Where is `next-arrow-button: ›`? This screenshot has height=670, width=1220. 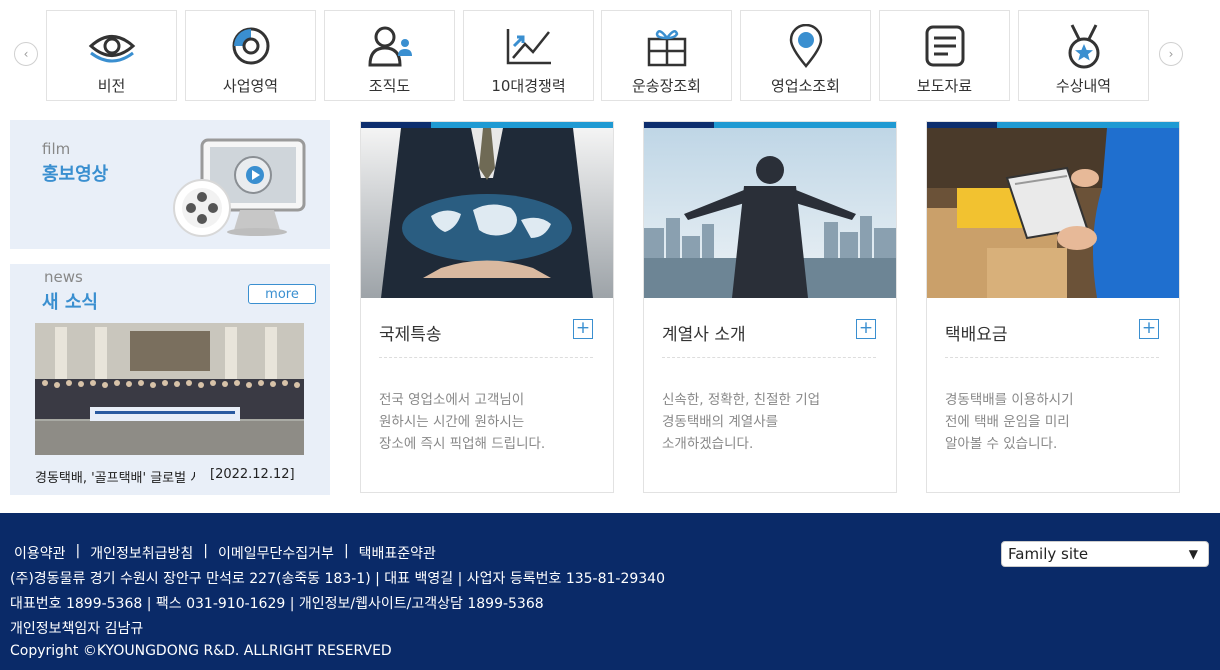 next-arrow-button: › is located at coordinates (1171, 54).